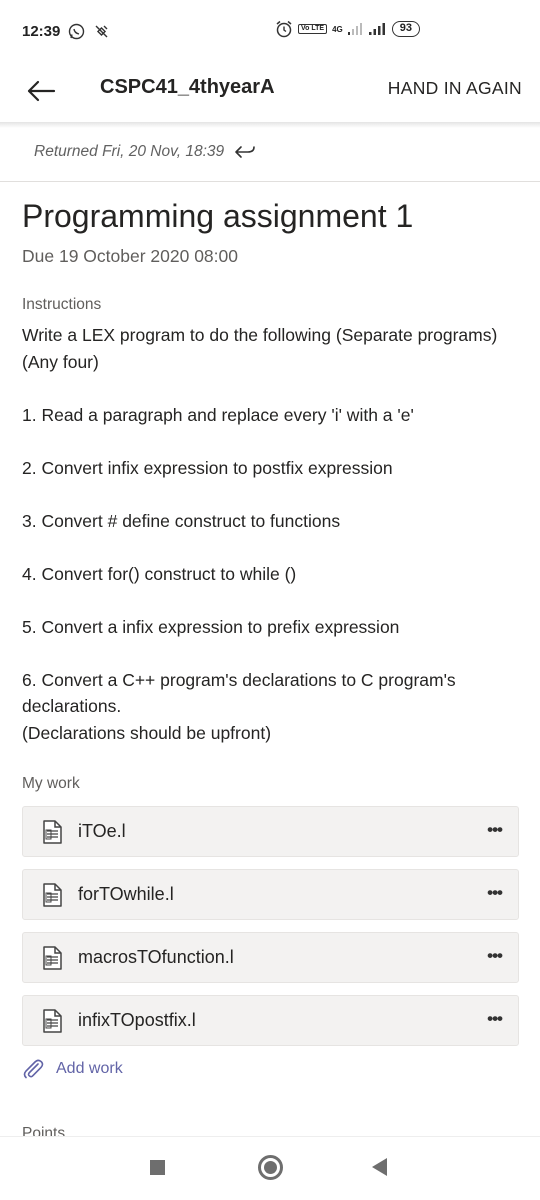 The image size is (540, 1200). What do you see at coordinates (51, 783) in the screenshot?
I see `my-work-label: My work` at bounding box center [51, 783].